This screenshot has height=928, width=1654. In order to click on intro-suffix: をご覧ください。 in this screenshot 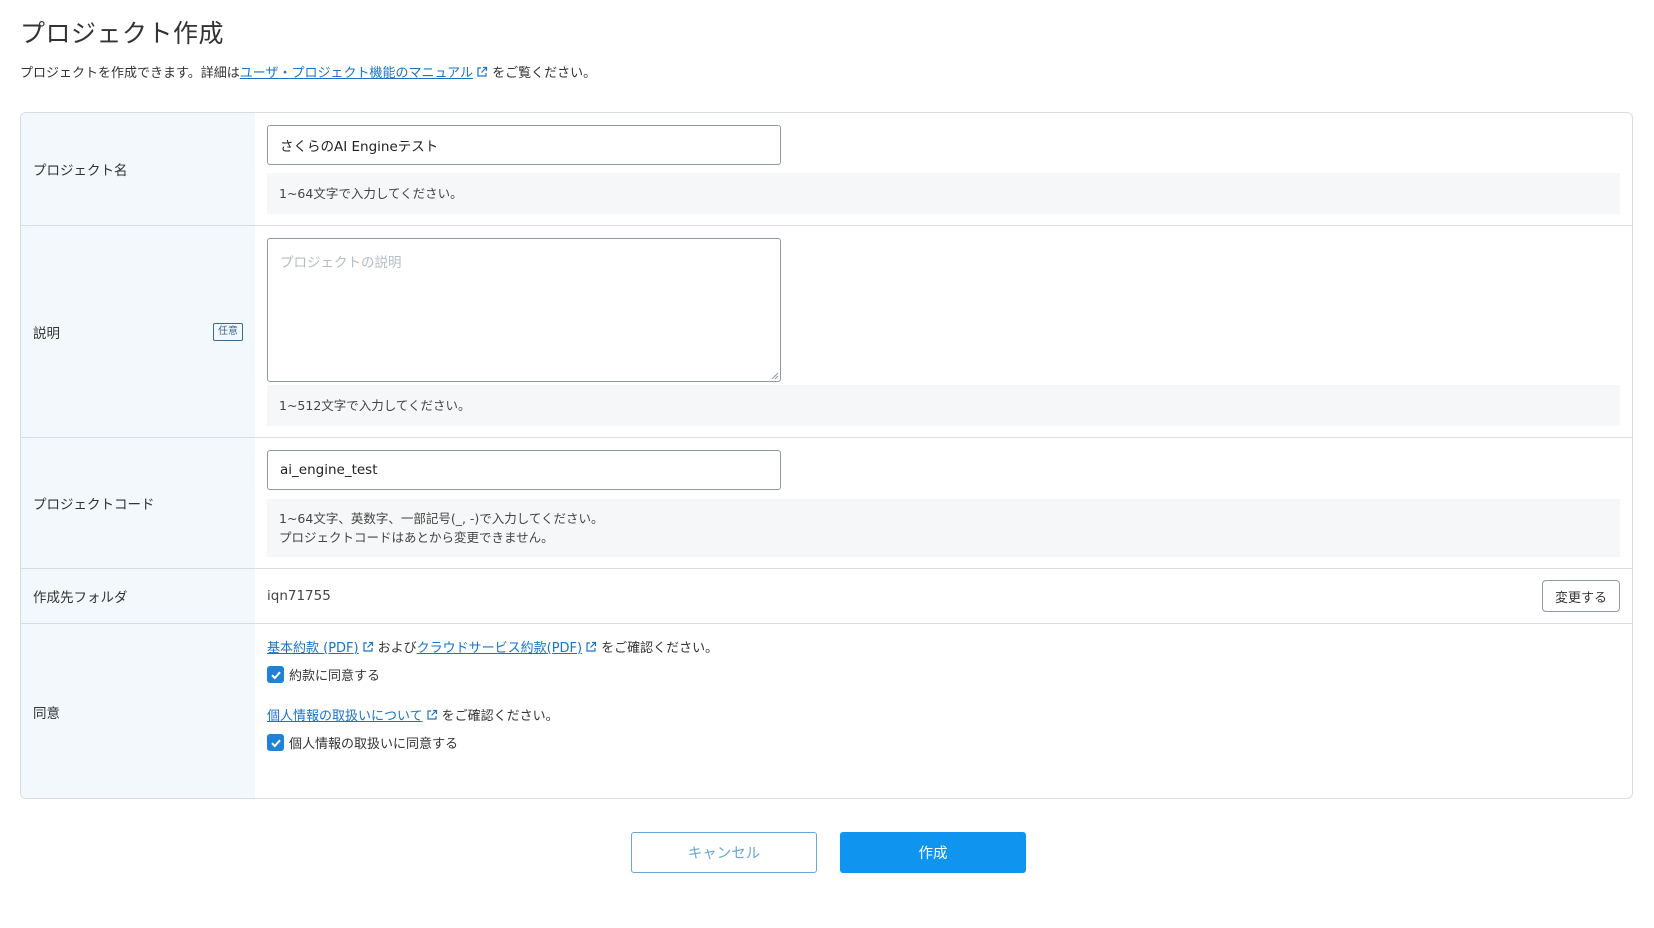, I will do `click(544, 73)`.